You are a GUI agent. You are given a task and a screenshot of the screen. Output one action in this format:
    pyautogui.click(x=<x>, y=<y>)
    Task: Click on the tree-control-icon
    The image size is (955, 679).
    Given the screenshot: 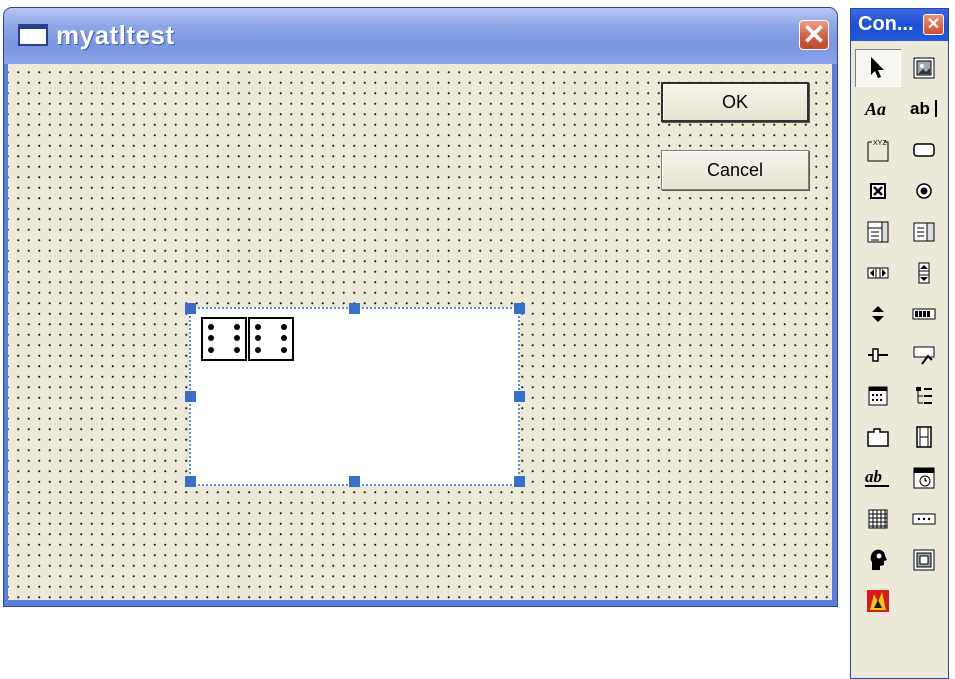 What is the action you would take?
    pyautogui.click(x=924, y=396)
    